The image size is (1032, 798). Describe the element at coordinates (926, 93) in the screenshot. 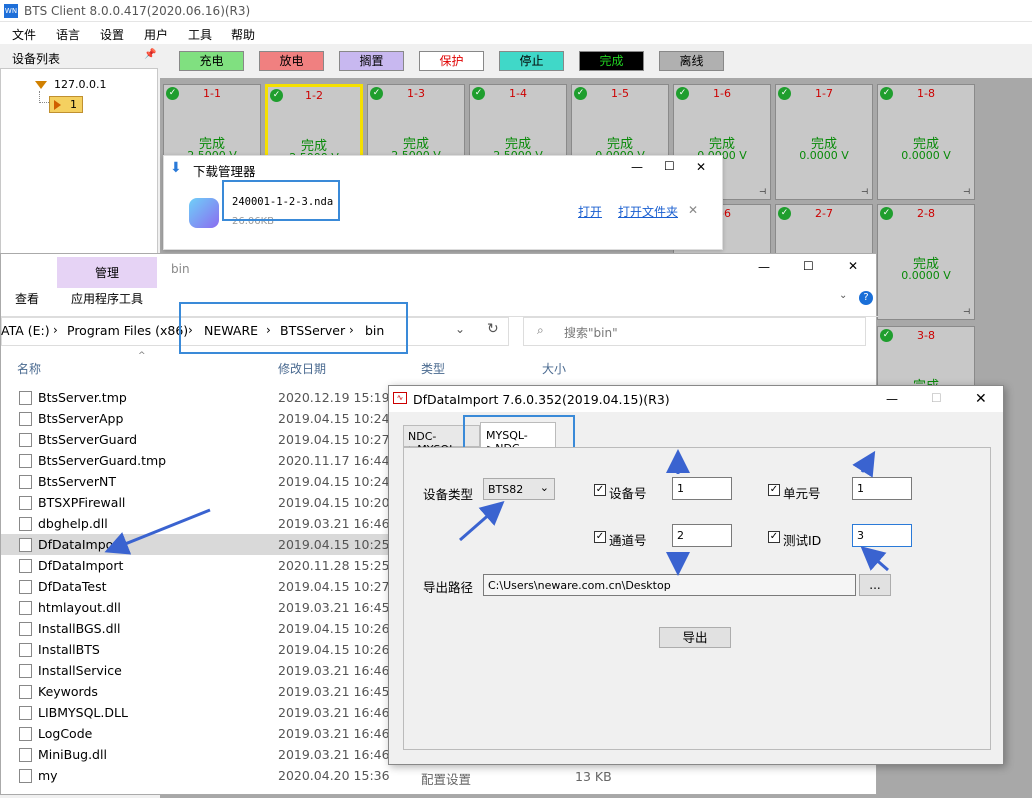

I see `channel-id: 1-8` at that location.